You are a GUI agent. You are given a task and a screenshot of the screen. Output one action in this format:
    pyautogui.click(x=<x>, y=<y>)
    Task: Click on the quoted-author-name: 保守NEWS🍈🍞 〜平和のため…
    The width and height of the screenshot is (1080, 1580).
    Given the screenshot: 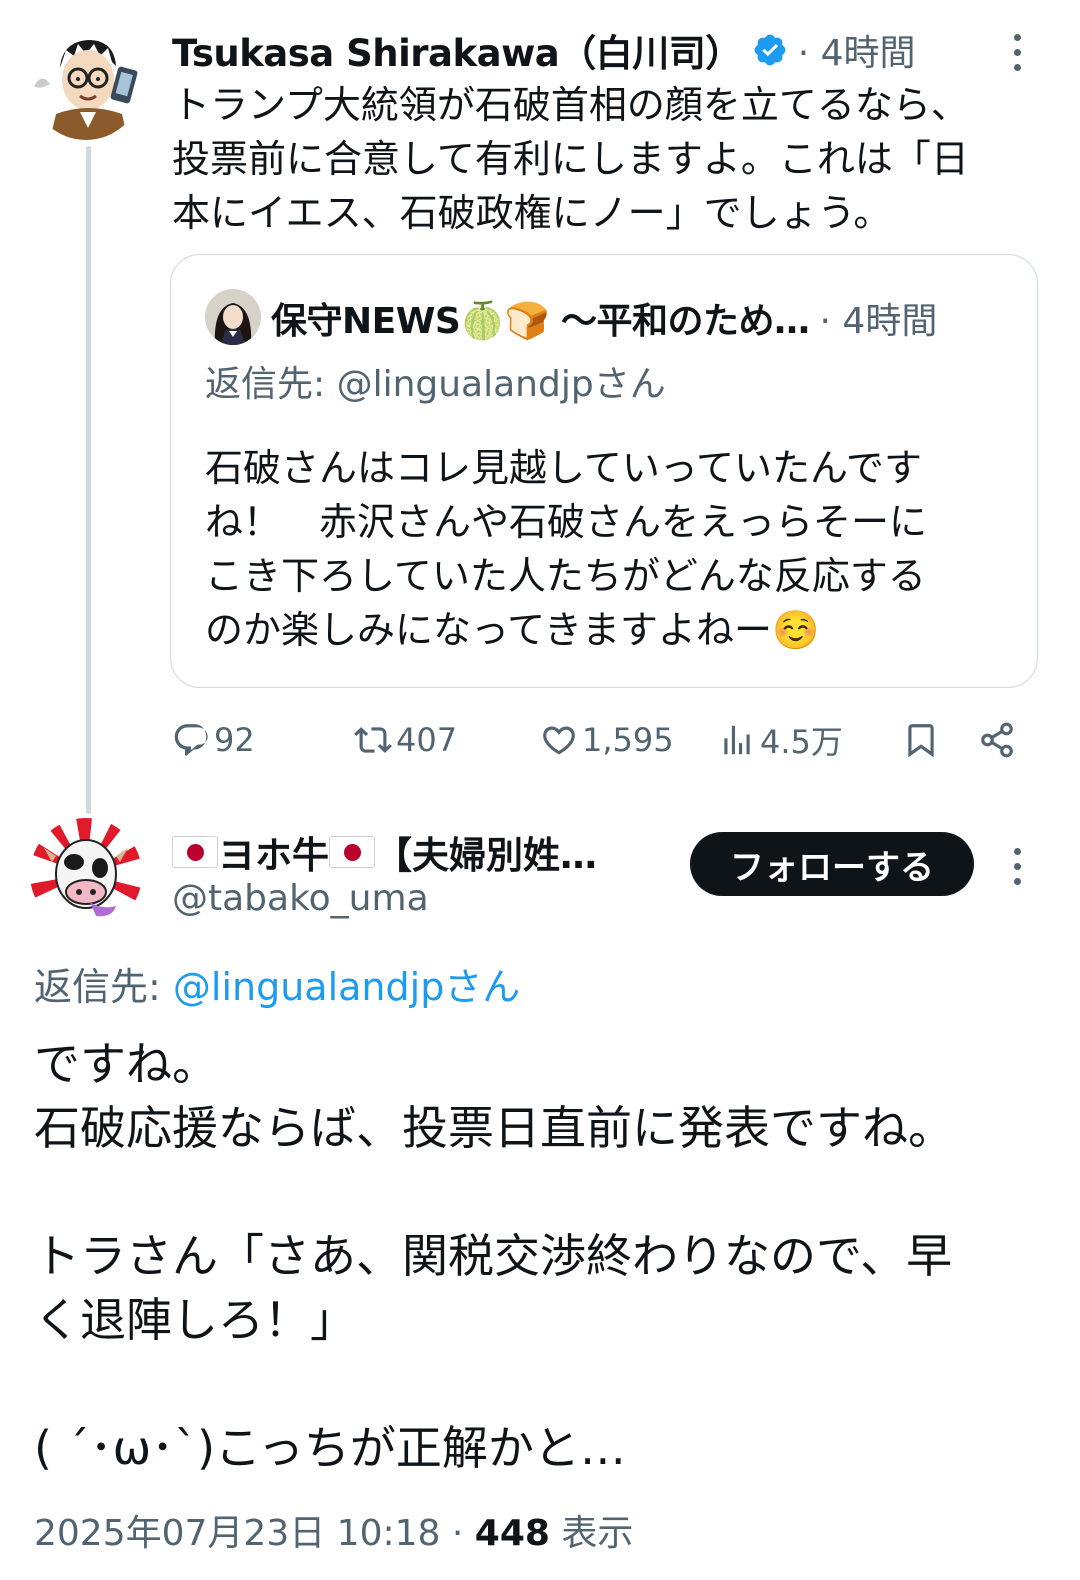 What is the action you would take?
    pyautogui.click(x=540, y=321)
    